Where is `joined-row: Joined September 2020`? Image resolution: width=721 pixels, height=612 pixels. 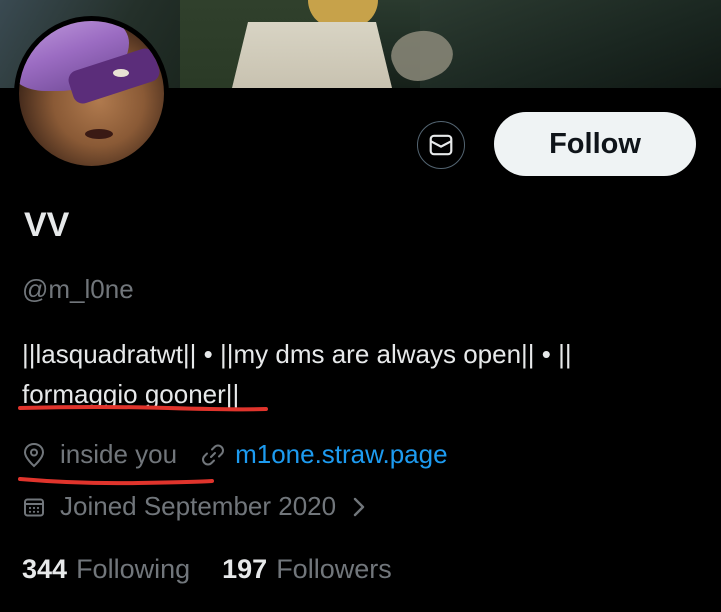 joined-row: Joined September 2020 is located at coordinates (194, 506).